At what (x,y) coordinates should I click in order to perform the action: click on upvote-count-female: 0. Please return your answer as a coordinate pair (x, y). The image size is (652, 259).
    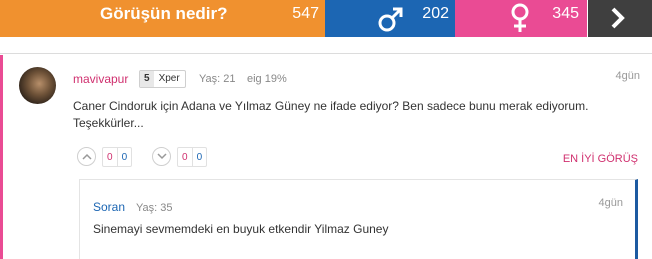
    Looking at the image, I should click on (110, 157).